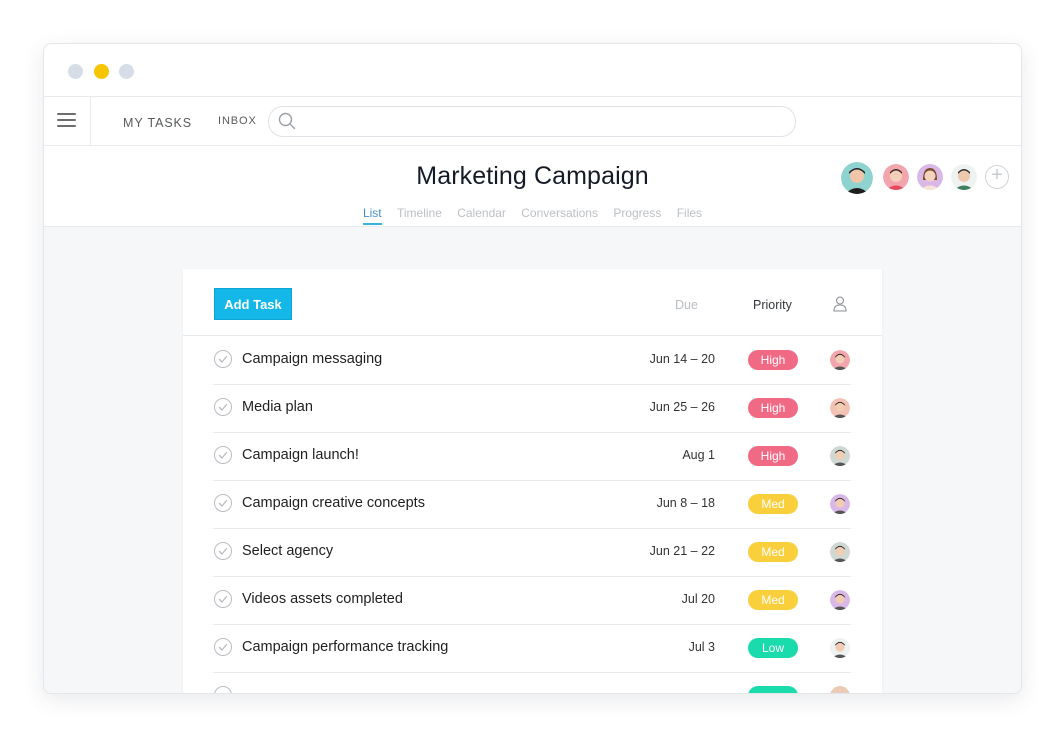 The image size is (1064, 736). Describe the element at coordinates (543, 121) in the screenshot. I see `search-input` at that location.